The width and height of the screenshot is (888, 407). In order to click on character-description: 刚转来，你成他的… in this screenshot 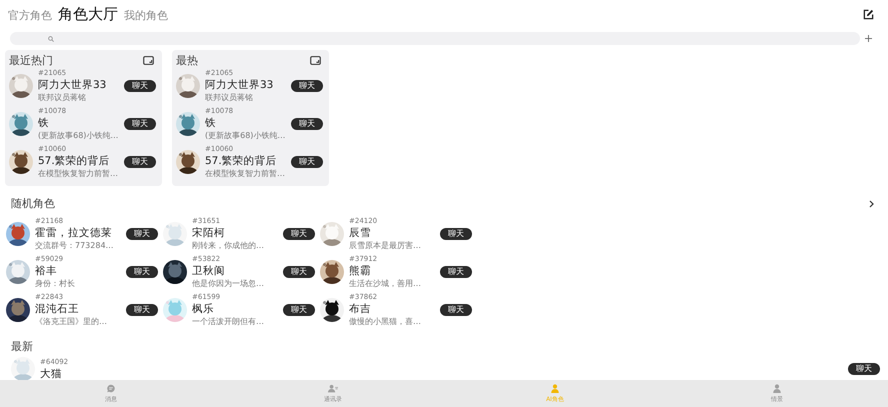, I will do `click(228, 245)`.